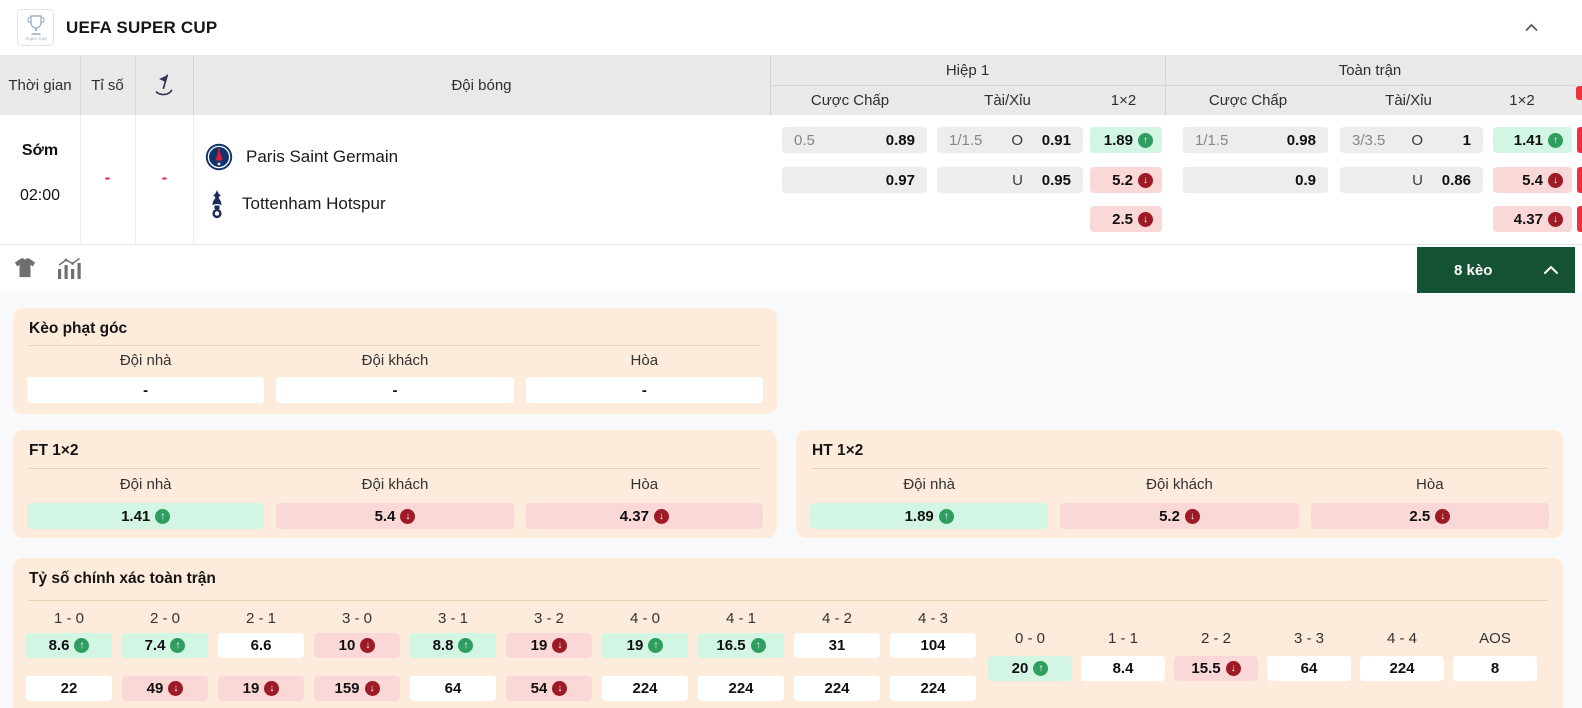 This screenshot has width=1582, height=708. What do you see at coordinates (1255, 140) in the screenshot?
I see `ft-handicap-home-odds: 1/1.5 0.98` at bounding box center [1255, 140].